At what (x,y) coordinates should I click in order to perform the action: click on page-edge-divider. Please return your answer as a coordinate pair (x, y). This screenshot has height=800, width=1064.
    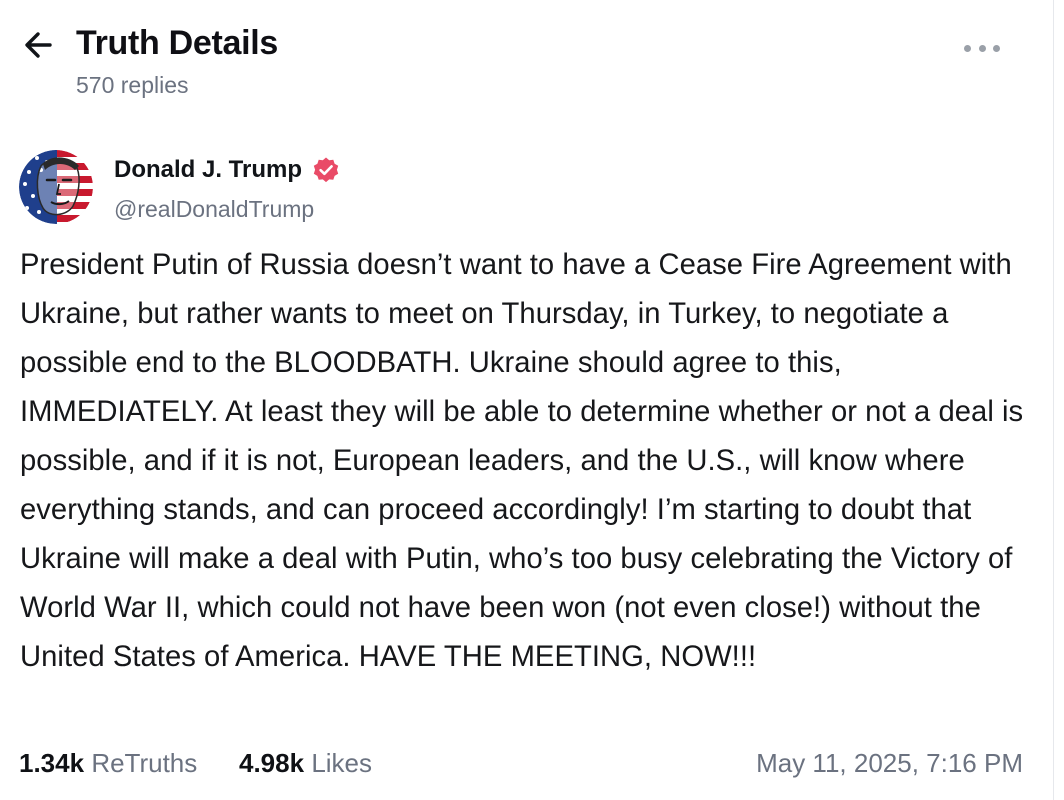
    Looking at the image, I should click on (1058, 400).